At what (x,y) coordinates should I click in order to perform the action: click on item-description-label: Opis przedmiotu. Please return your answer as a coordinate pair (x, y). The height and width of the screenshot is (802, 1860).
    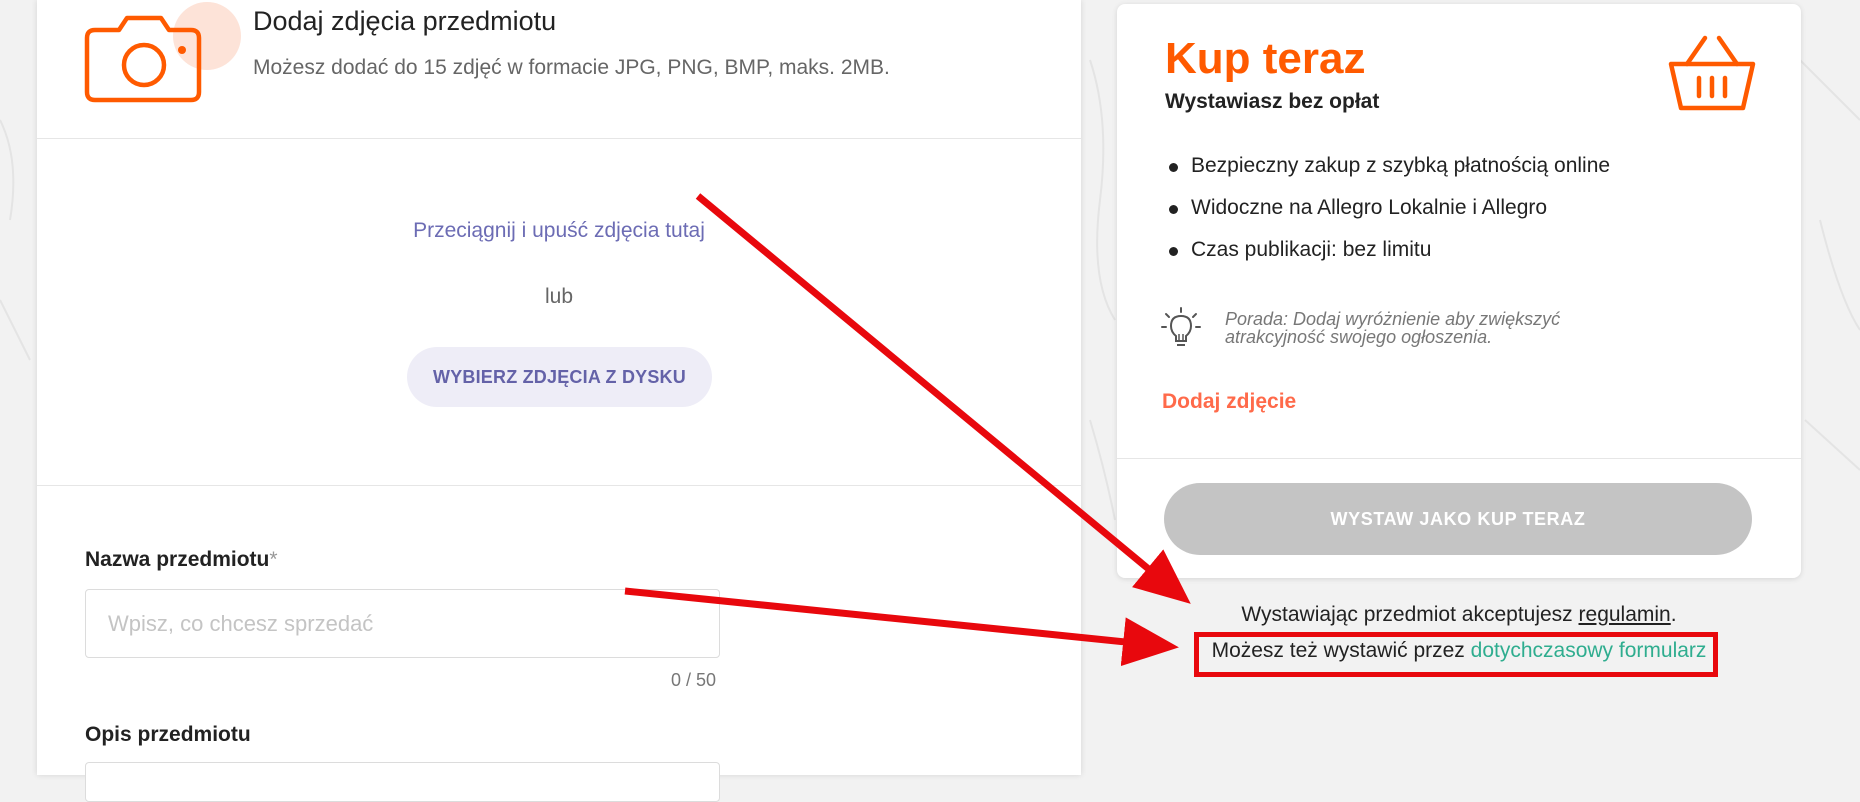
    Looking at the image, I should click on (168, 734).